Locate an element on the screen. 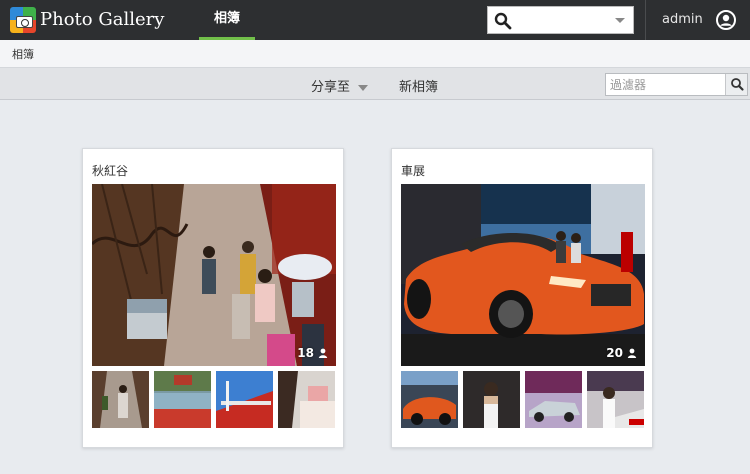  album-photo-count: 18 is located at coordinates (312, 353).